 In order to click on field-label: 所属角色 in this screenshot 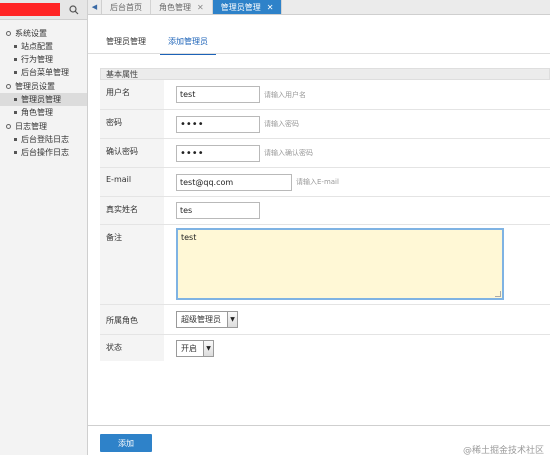, I will do `click(132, 319)`.